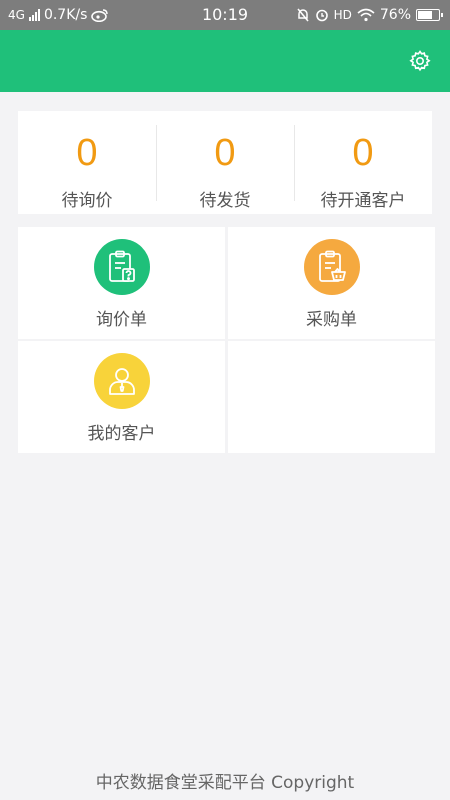 The height and width of the screenshot is (800, 450). What do you see at coordinates (225, 15) in the screenshot?
I see `status-bar: 4G 0.7K/s 10:19 HD 76%` at bounding box center [225, 15].